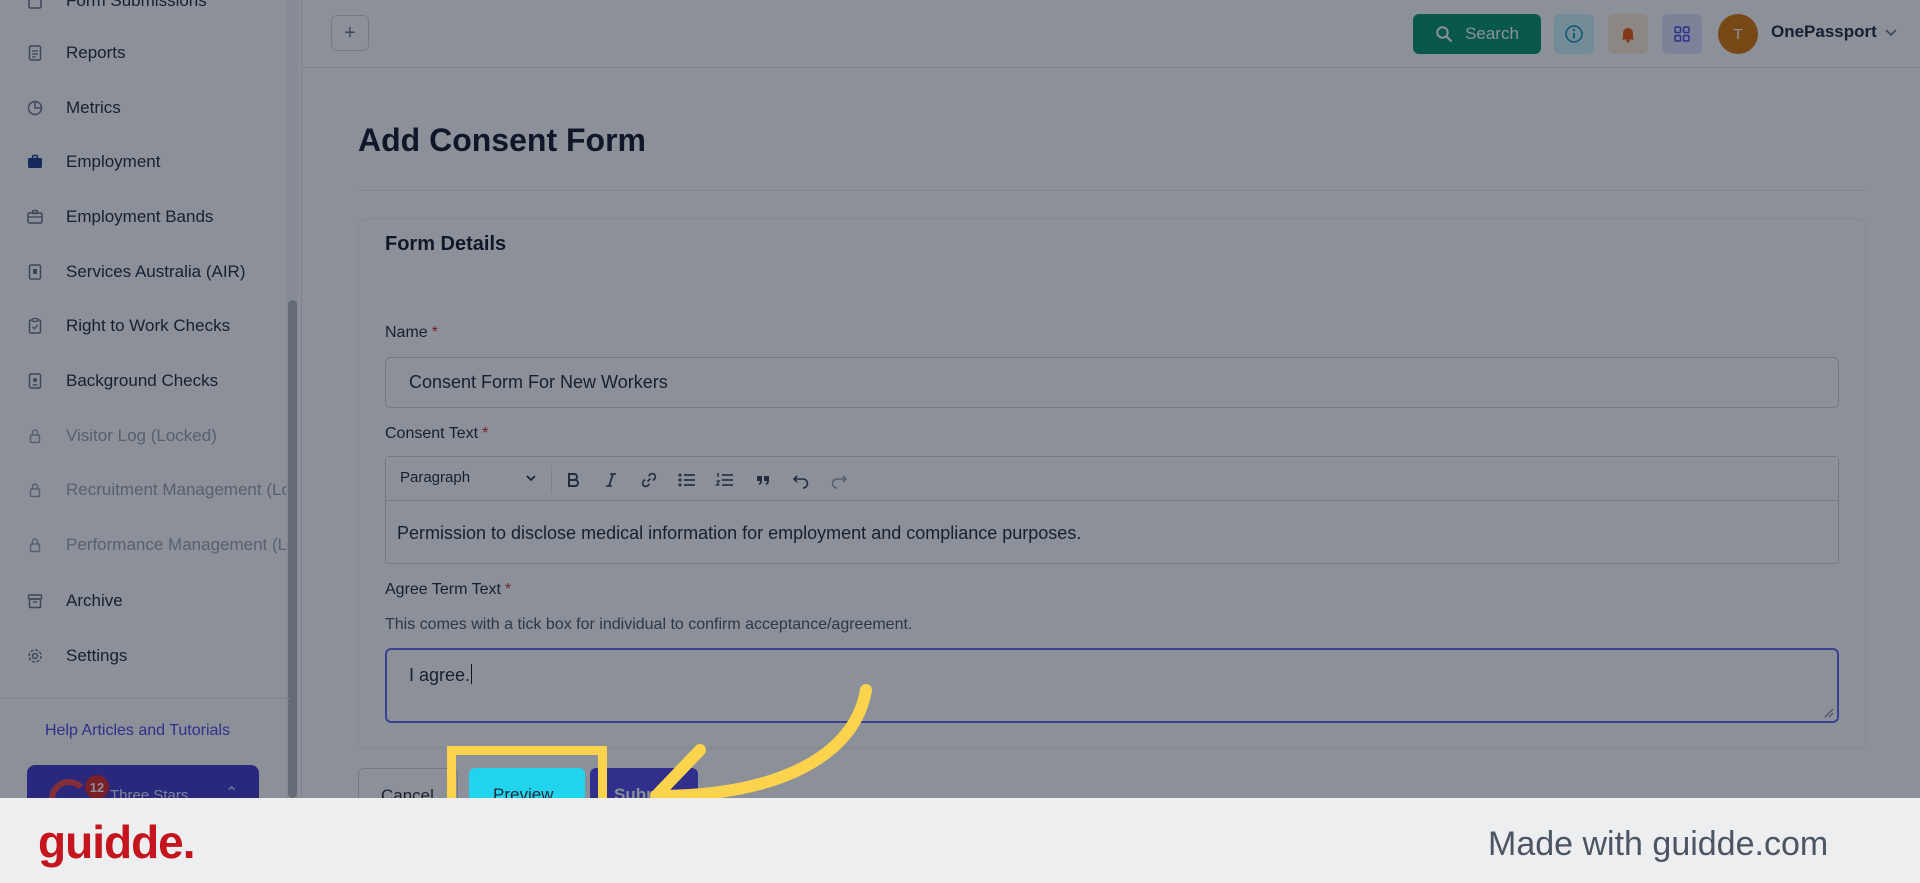 Image resolution: width=1920 pixels, height=883 pixels. I want to click on user-menu-name: OnePassport, so click(1824, 32).